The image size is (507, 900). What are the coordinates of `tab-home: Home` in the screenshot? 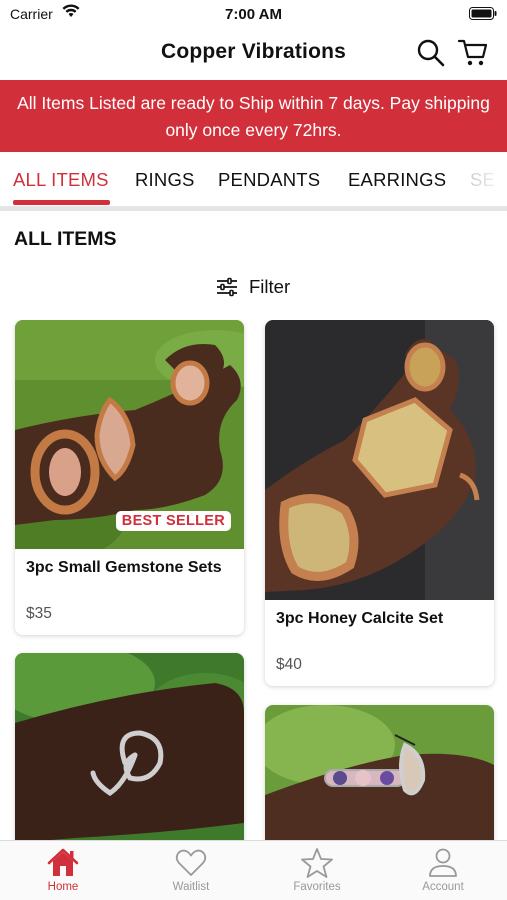 It's located at (63, 870).